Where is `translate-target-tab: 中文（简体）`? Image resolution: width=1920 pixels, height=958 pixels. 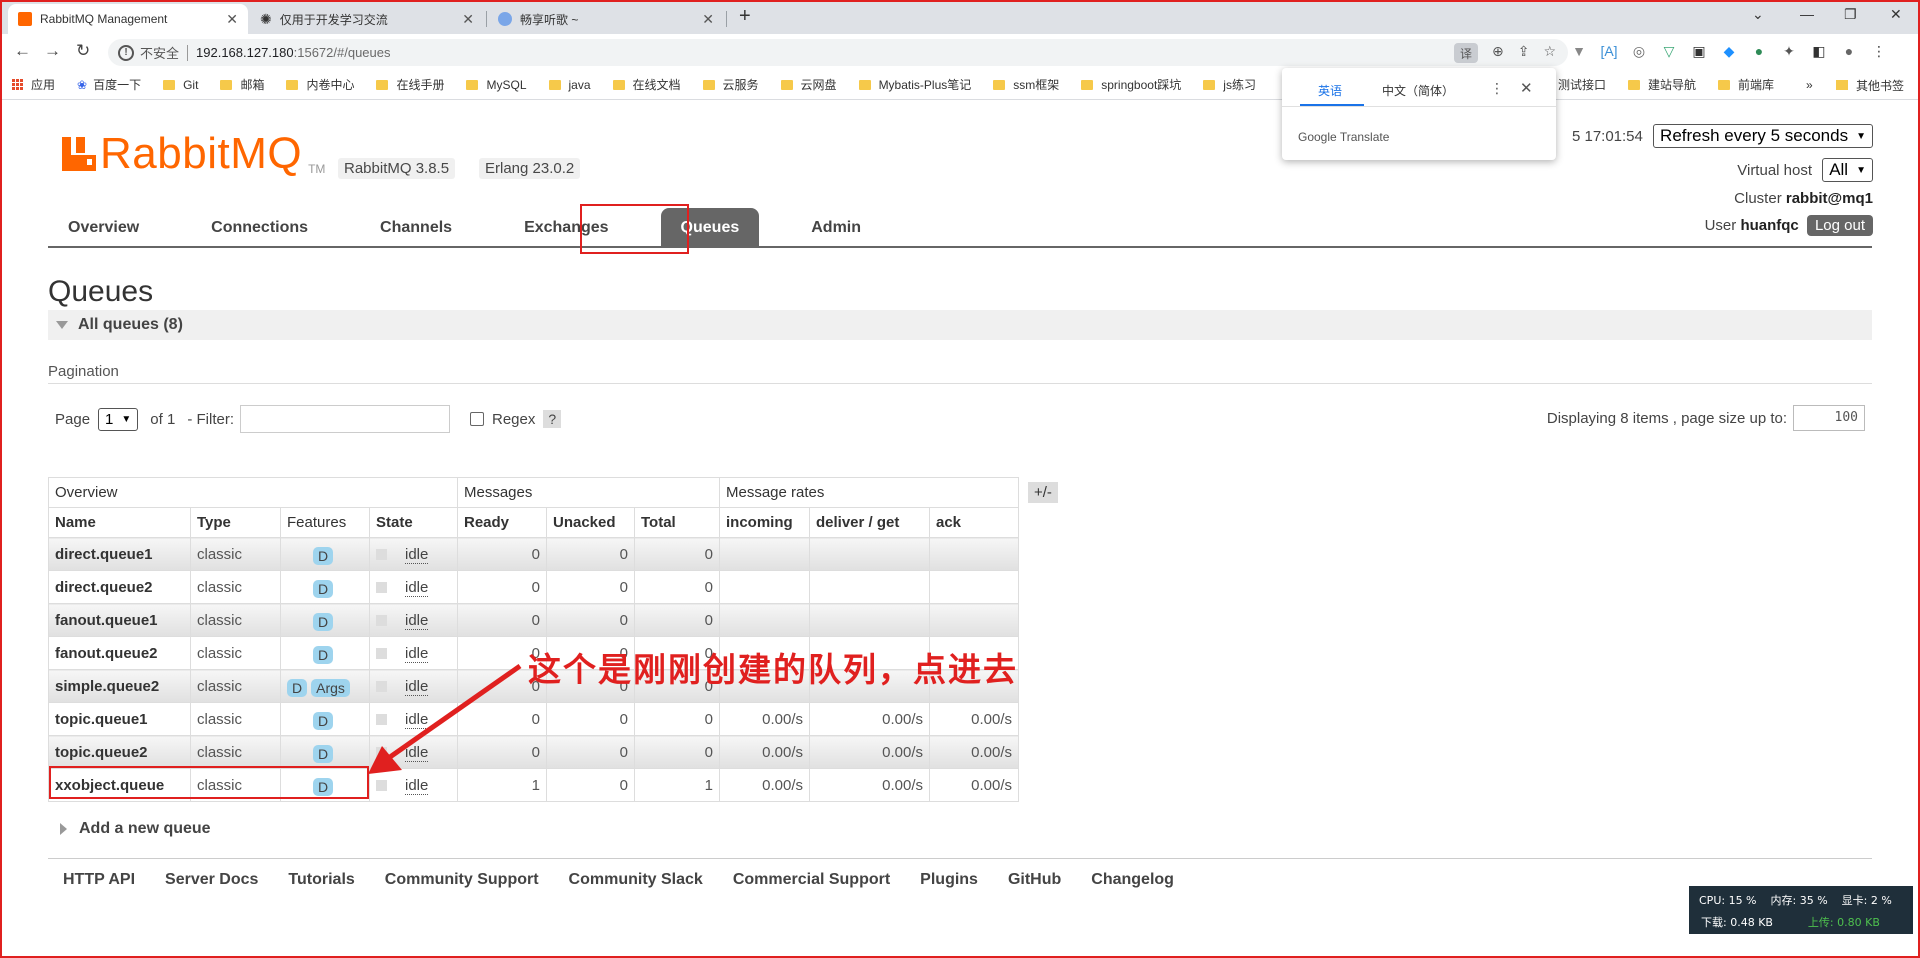 translate-target-tab: 中文（简体） is located at coordinates (1418, 90).